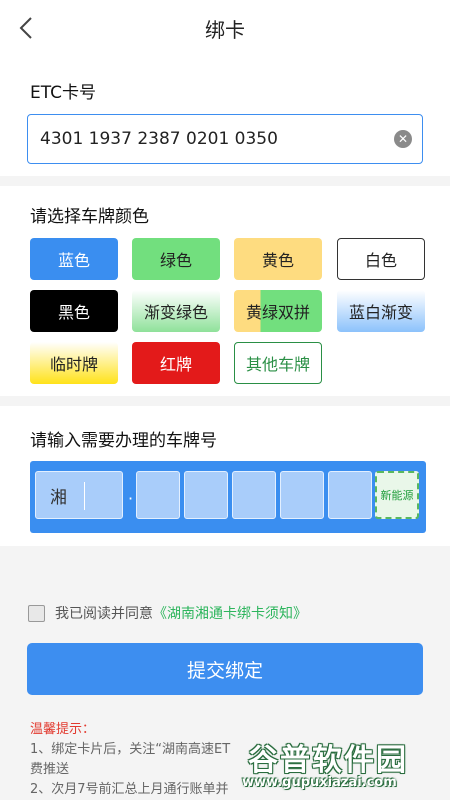  I want to click on watermark-url: www.gupuxiazai.com, so click(319, 782).